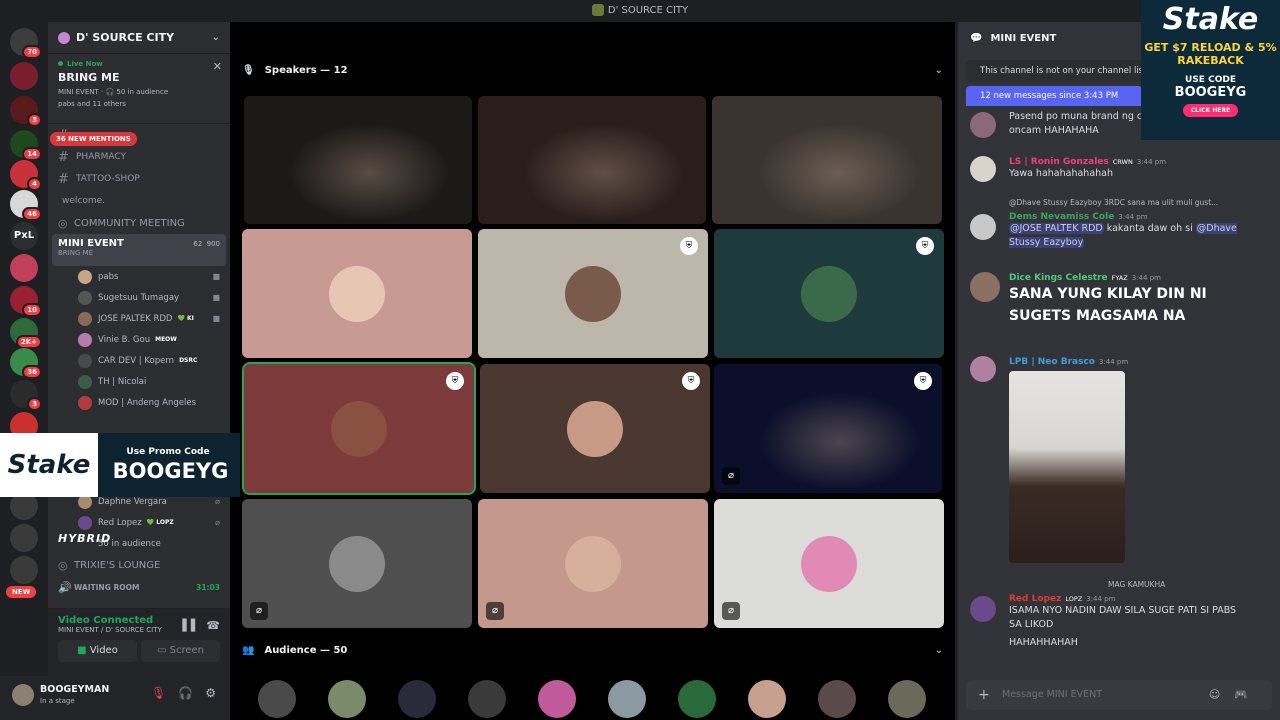 The height and width of the screenshot is (720, 1280). Describe the element at coordinates (32, 310) in the screenshot. I see `unread-badge: 10` at that location.